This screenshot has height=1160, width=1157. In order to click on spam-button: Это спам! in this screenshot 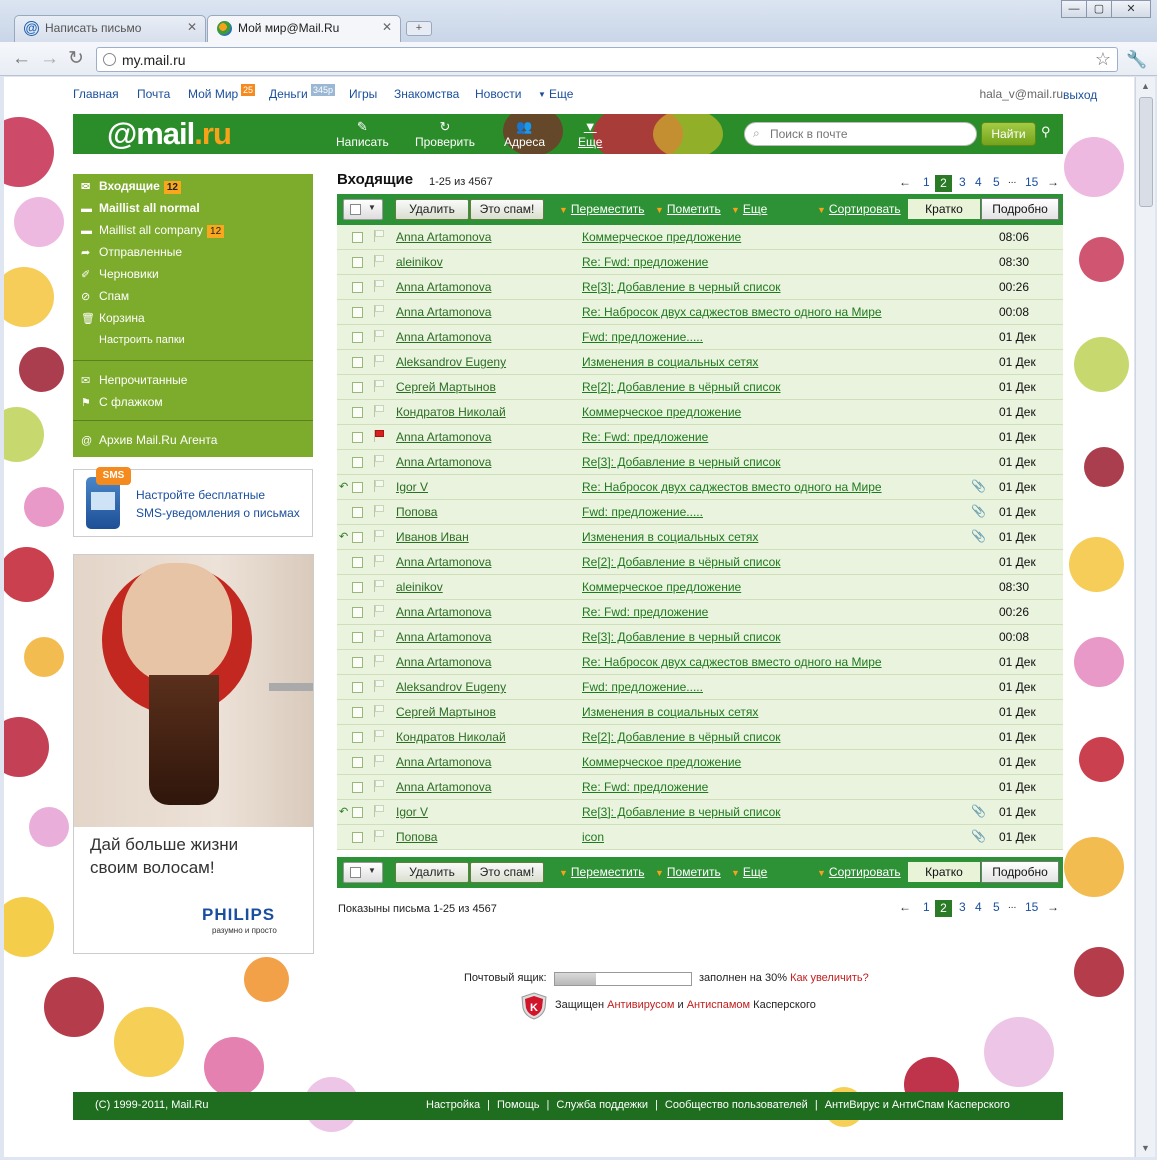, I will do `click(507, 872)`.